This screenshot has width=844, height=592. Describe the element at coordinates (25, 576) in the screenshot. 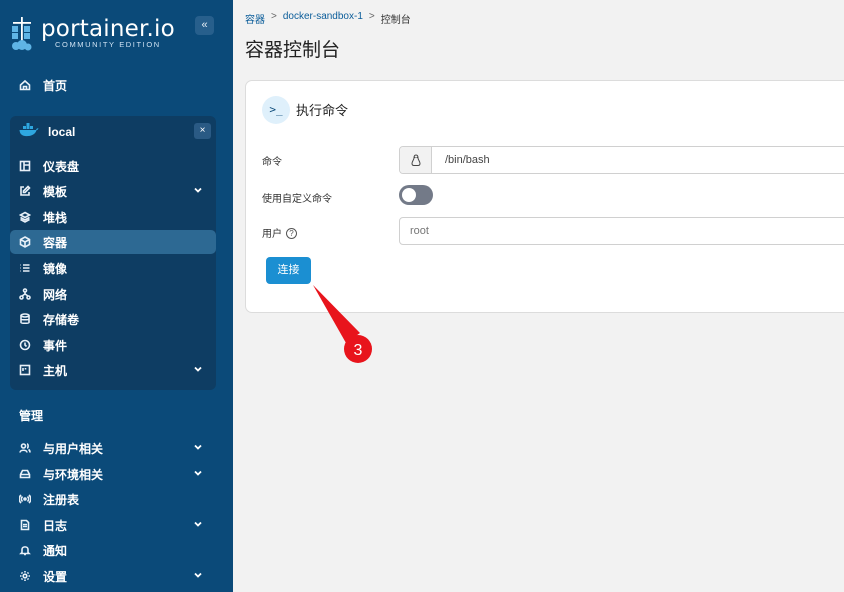

I see `gear-icon` at that location.